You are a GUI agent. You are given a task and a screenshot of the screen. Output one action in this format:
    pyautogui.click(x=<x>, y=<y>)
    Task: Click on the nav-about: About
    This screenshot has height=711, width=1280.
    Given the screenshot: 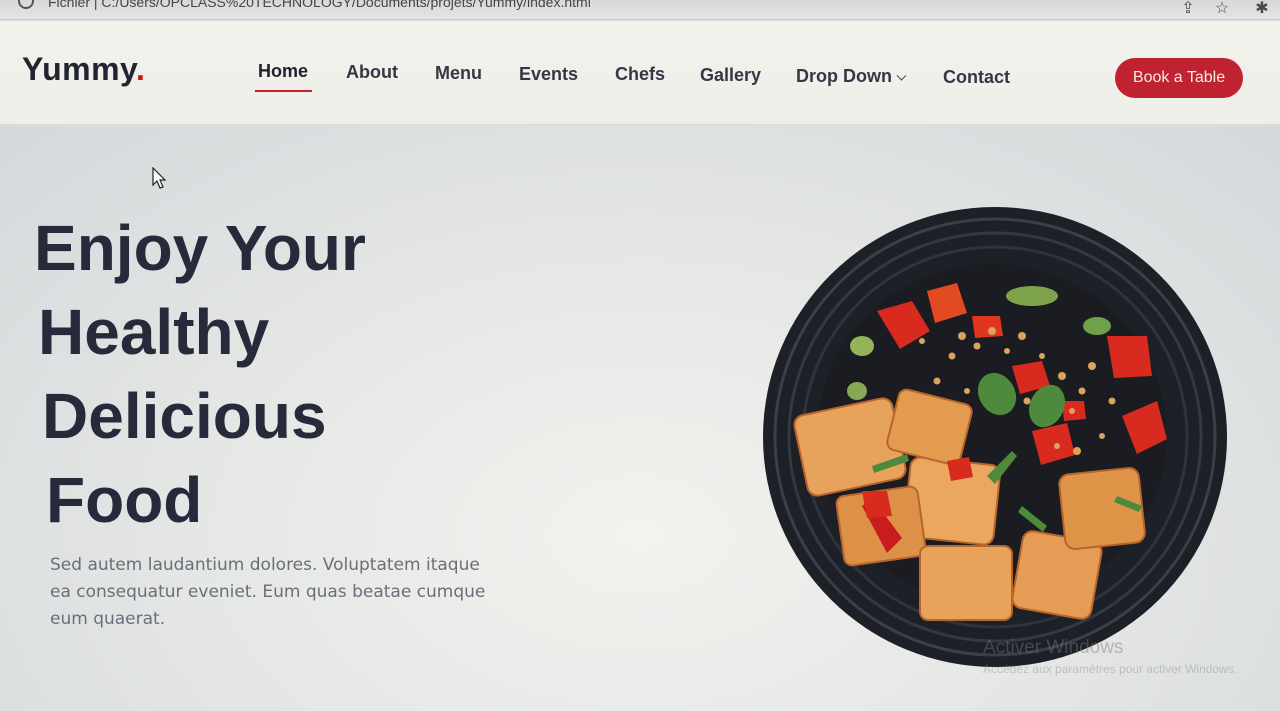 What is the action you would take?
    pyautogui.click(x=372, y=72)
    